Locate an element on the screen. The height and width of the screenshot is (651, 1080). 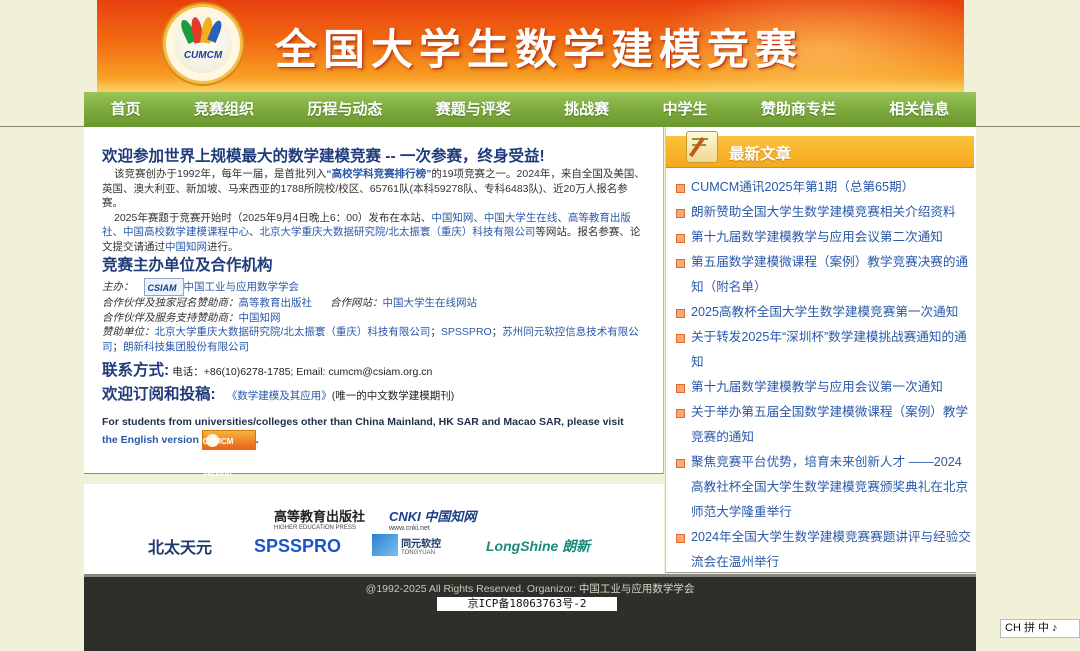
nav-item-challenge: 挑战赛 is located at coordinates (587, 109).